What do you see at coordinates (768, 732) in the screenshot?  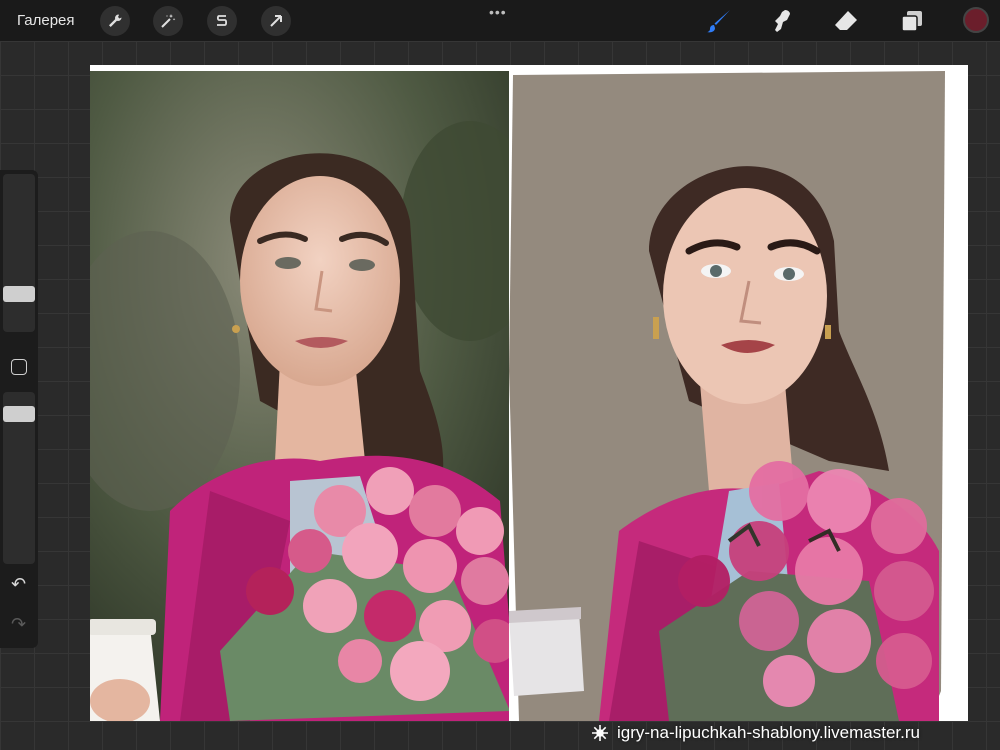 I see `watermark-text: igry-na-lipuchkah-shablony.livemaster.ru` at bounding box center [768, 732].